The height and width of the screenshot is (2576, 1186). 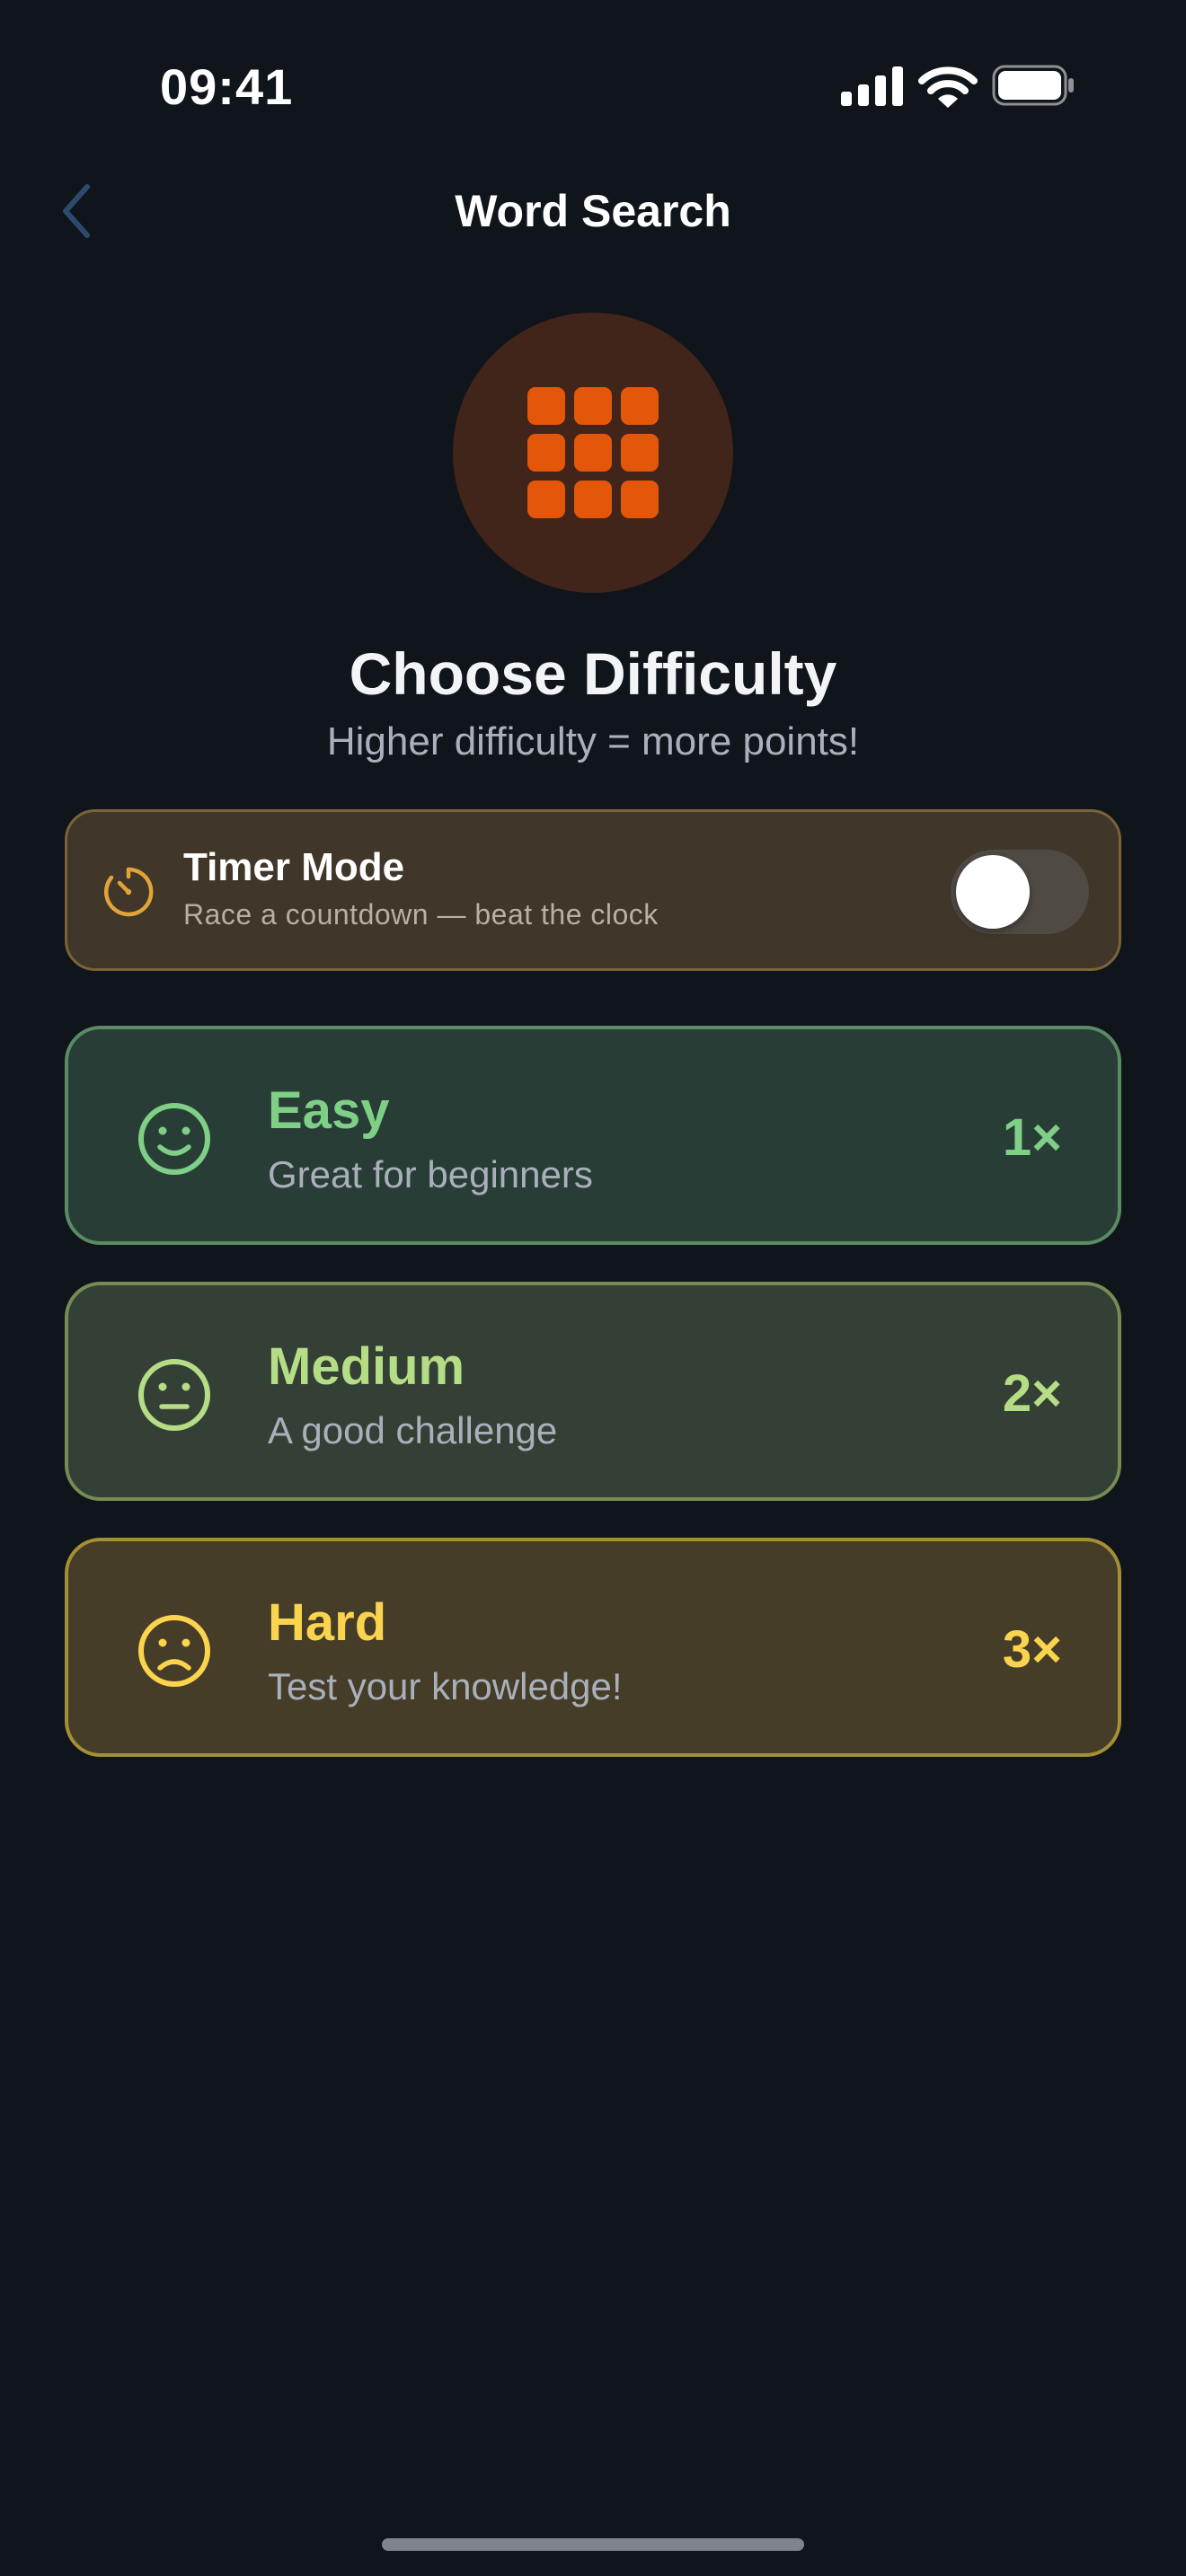 I want to click on difficulty-name: Easy, so click(x=329, y=1110).